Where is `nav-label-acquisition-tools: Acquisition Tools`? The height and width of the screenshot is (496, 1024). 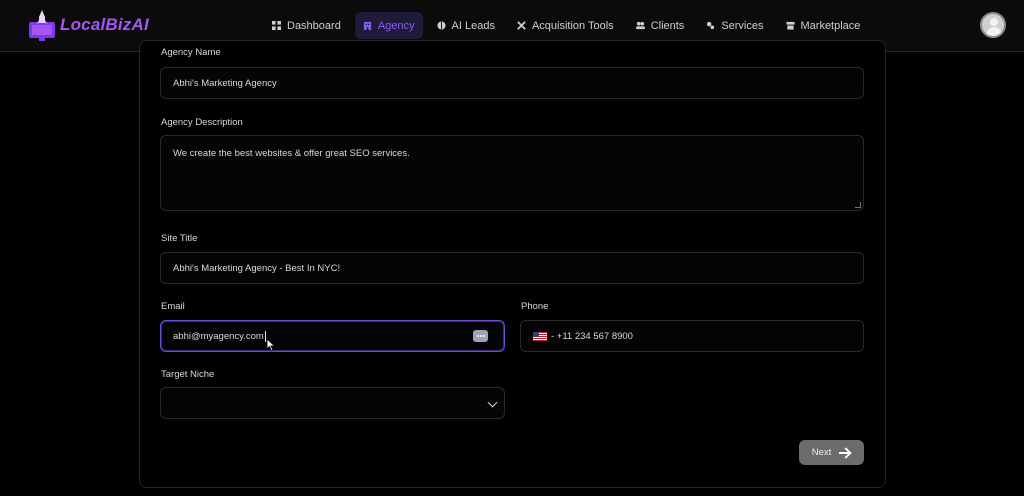
nav-label-acquisition-tools: Acquisition Tools is located at coordinates (572, 25).